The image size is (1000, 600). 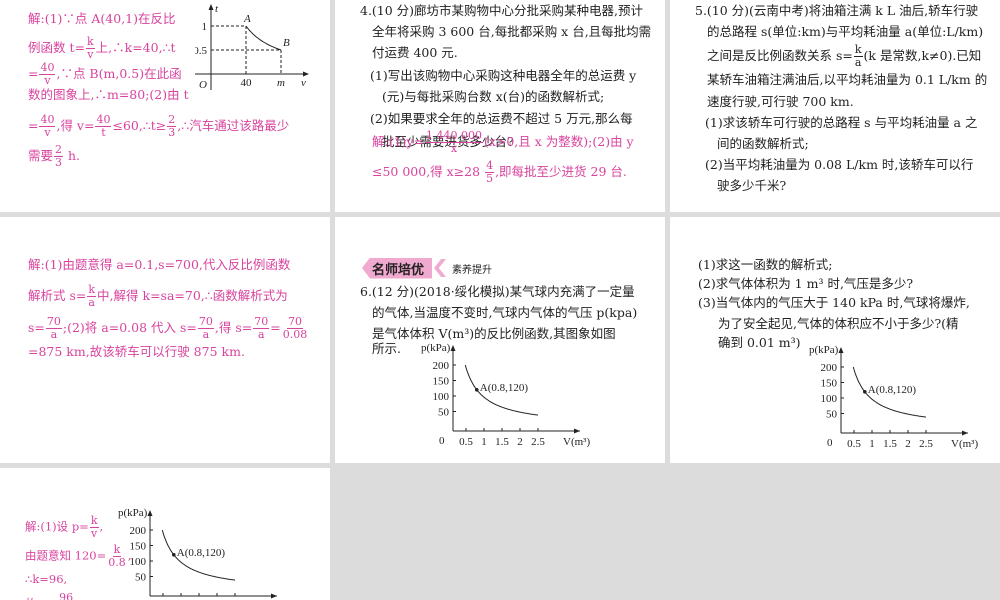 What do you see at coordinates (64, 527) in the screenshot?
I see `text-line: 解:(1)设 p= k v,` at bounding box center [64, 527].